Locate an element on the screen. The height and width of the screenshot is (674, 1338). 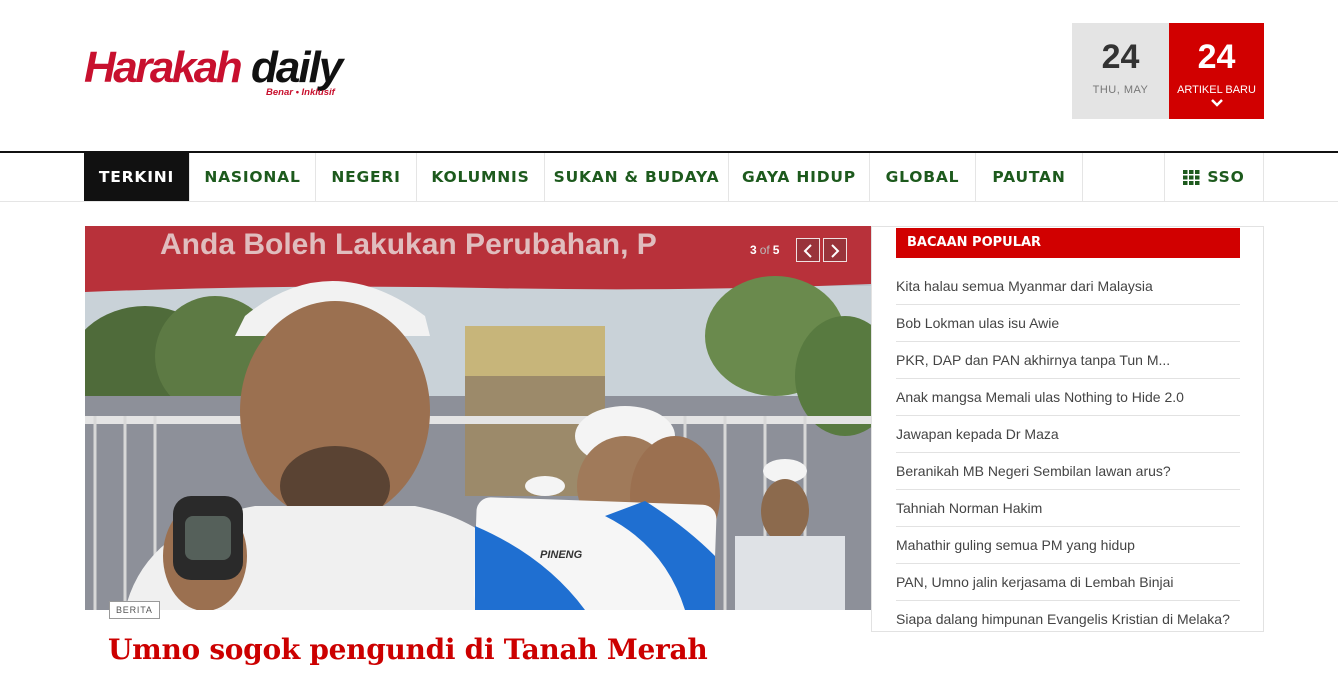
date-display: 24 THU, MAY is located at coordinates (1120, 71).